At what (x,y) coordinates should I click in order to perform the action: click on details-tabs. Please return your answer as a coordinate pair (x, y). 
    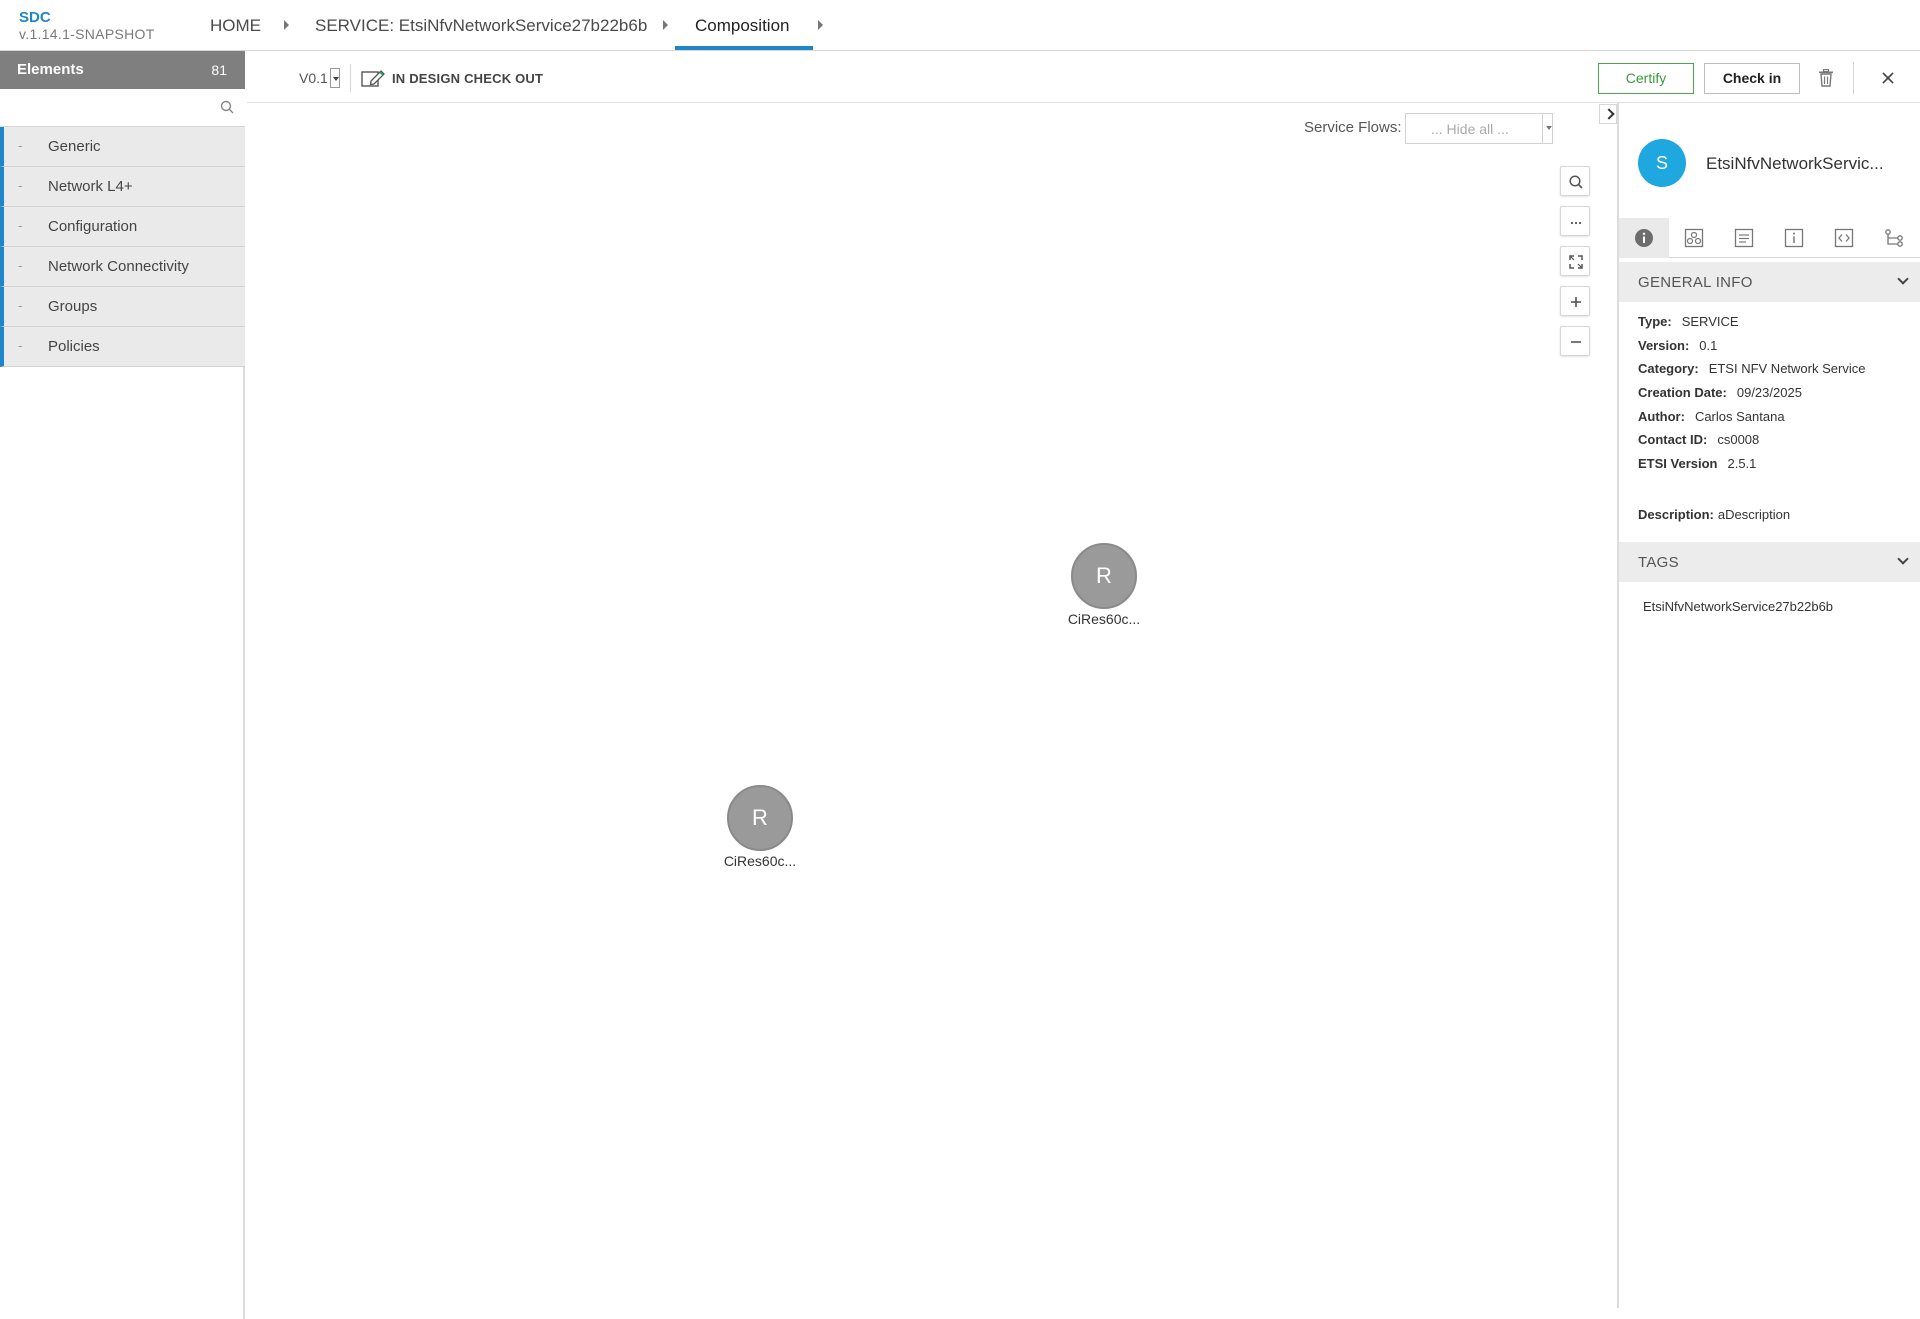
    Looking at the image, I should click on (1769, 238).